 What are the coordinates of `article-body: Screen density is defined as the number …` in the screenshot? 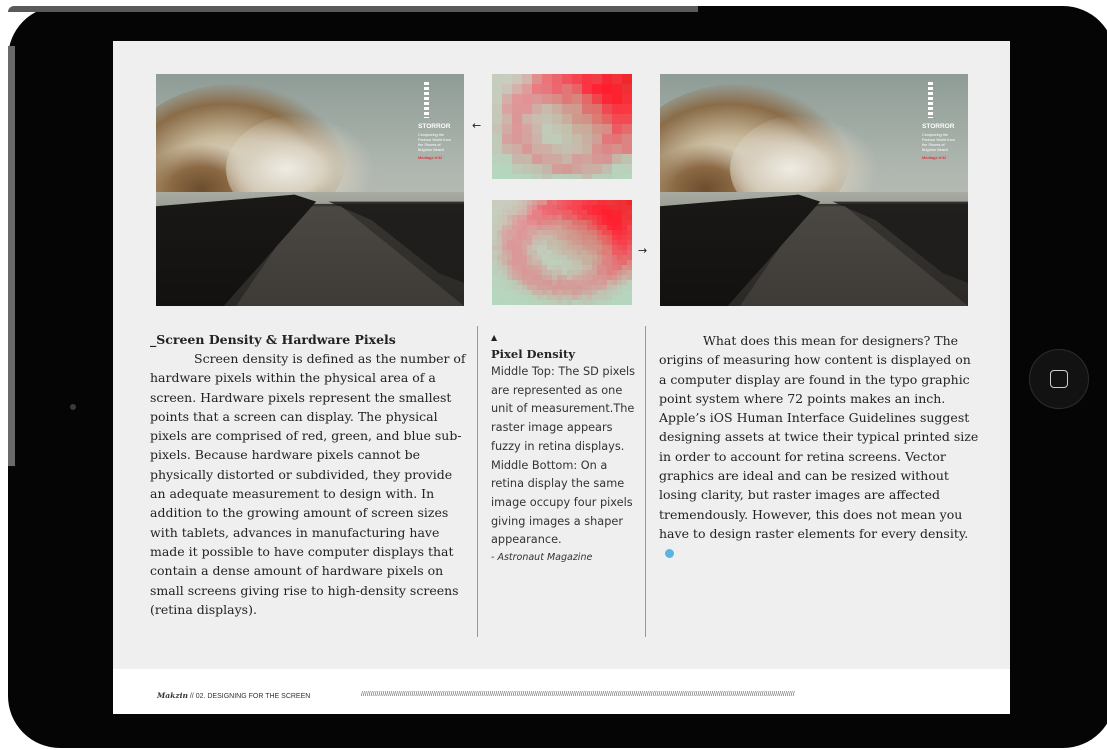 It's located at (308, 484).